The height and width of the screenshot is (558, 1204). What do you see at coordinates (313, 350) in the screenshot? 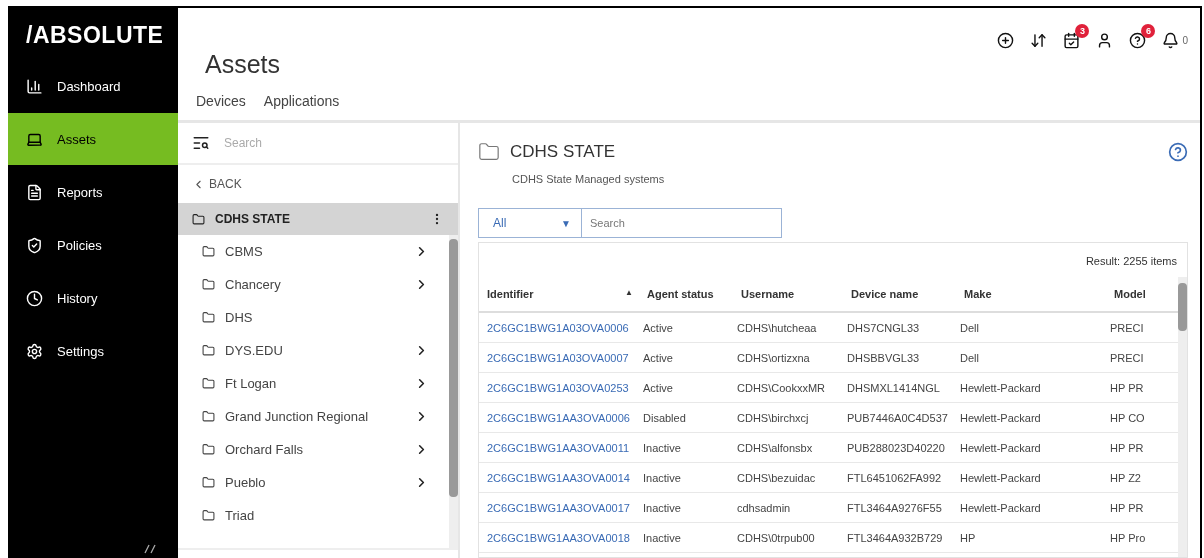
I see `tree-item: DYS.EDU` at bounding box center [313, 350].